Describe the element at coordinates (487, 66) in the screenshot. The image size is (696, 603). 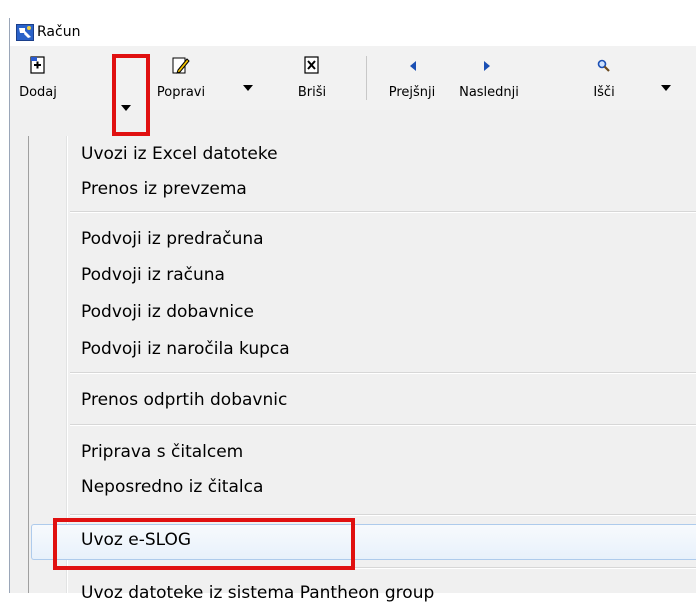
I see `arrow-right-icon` at that location.